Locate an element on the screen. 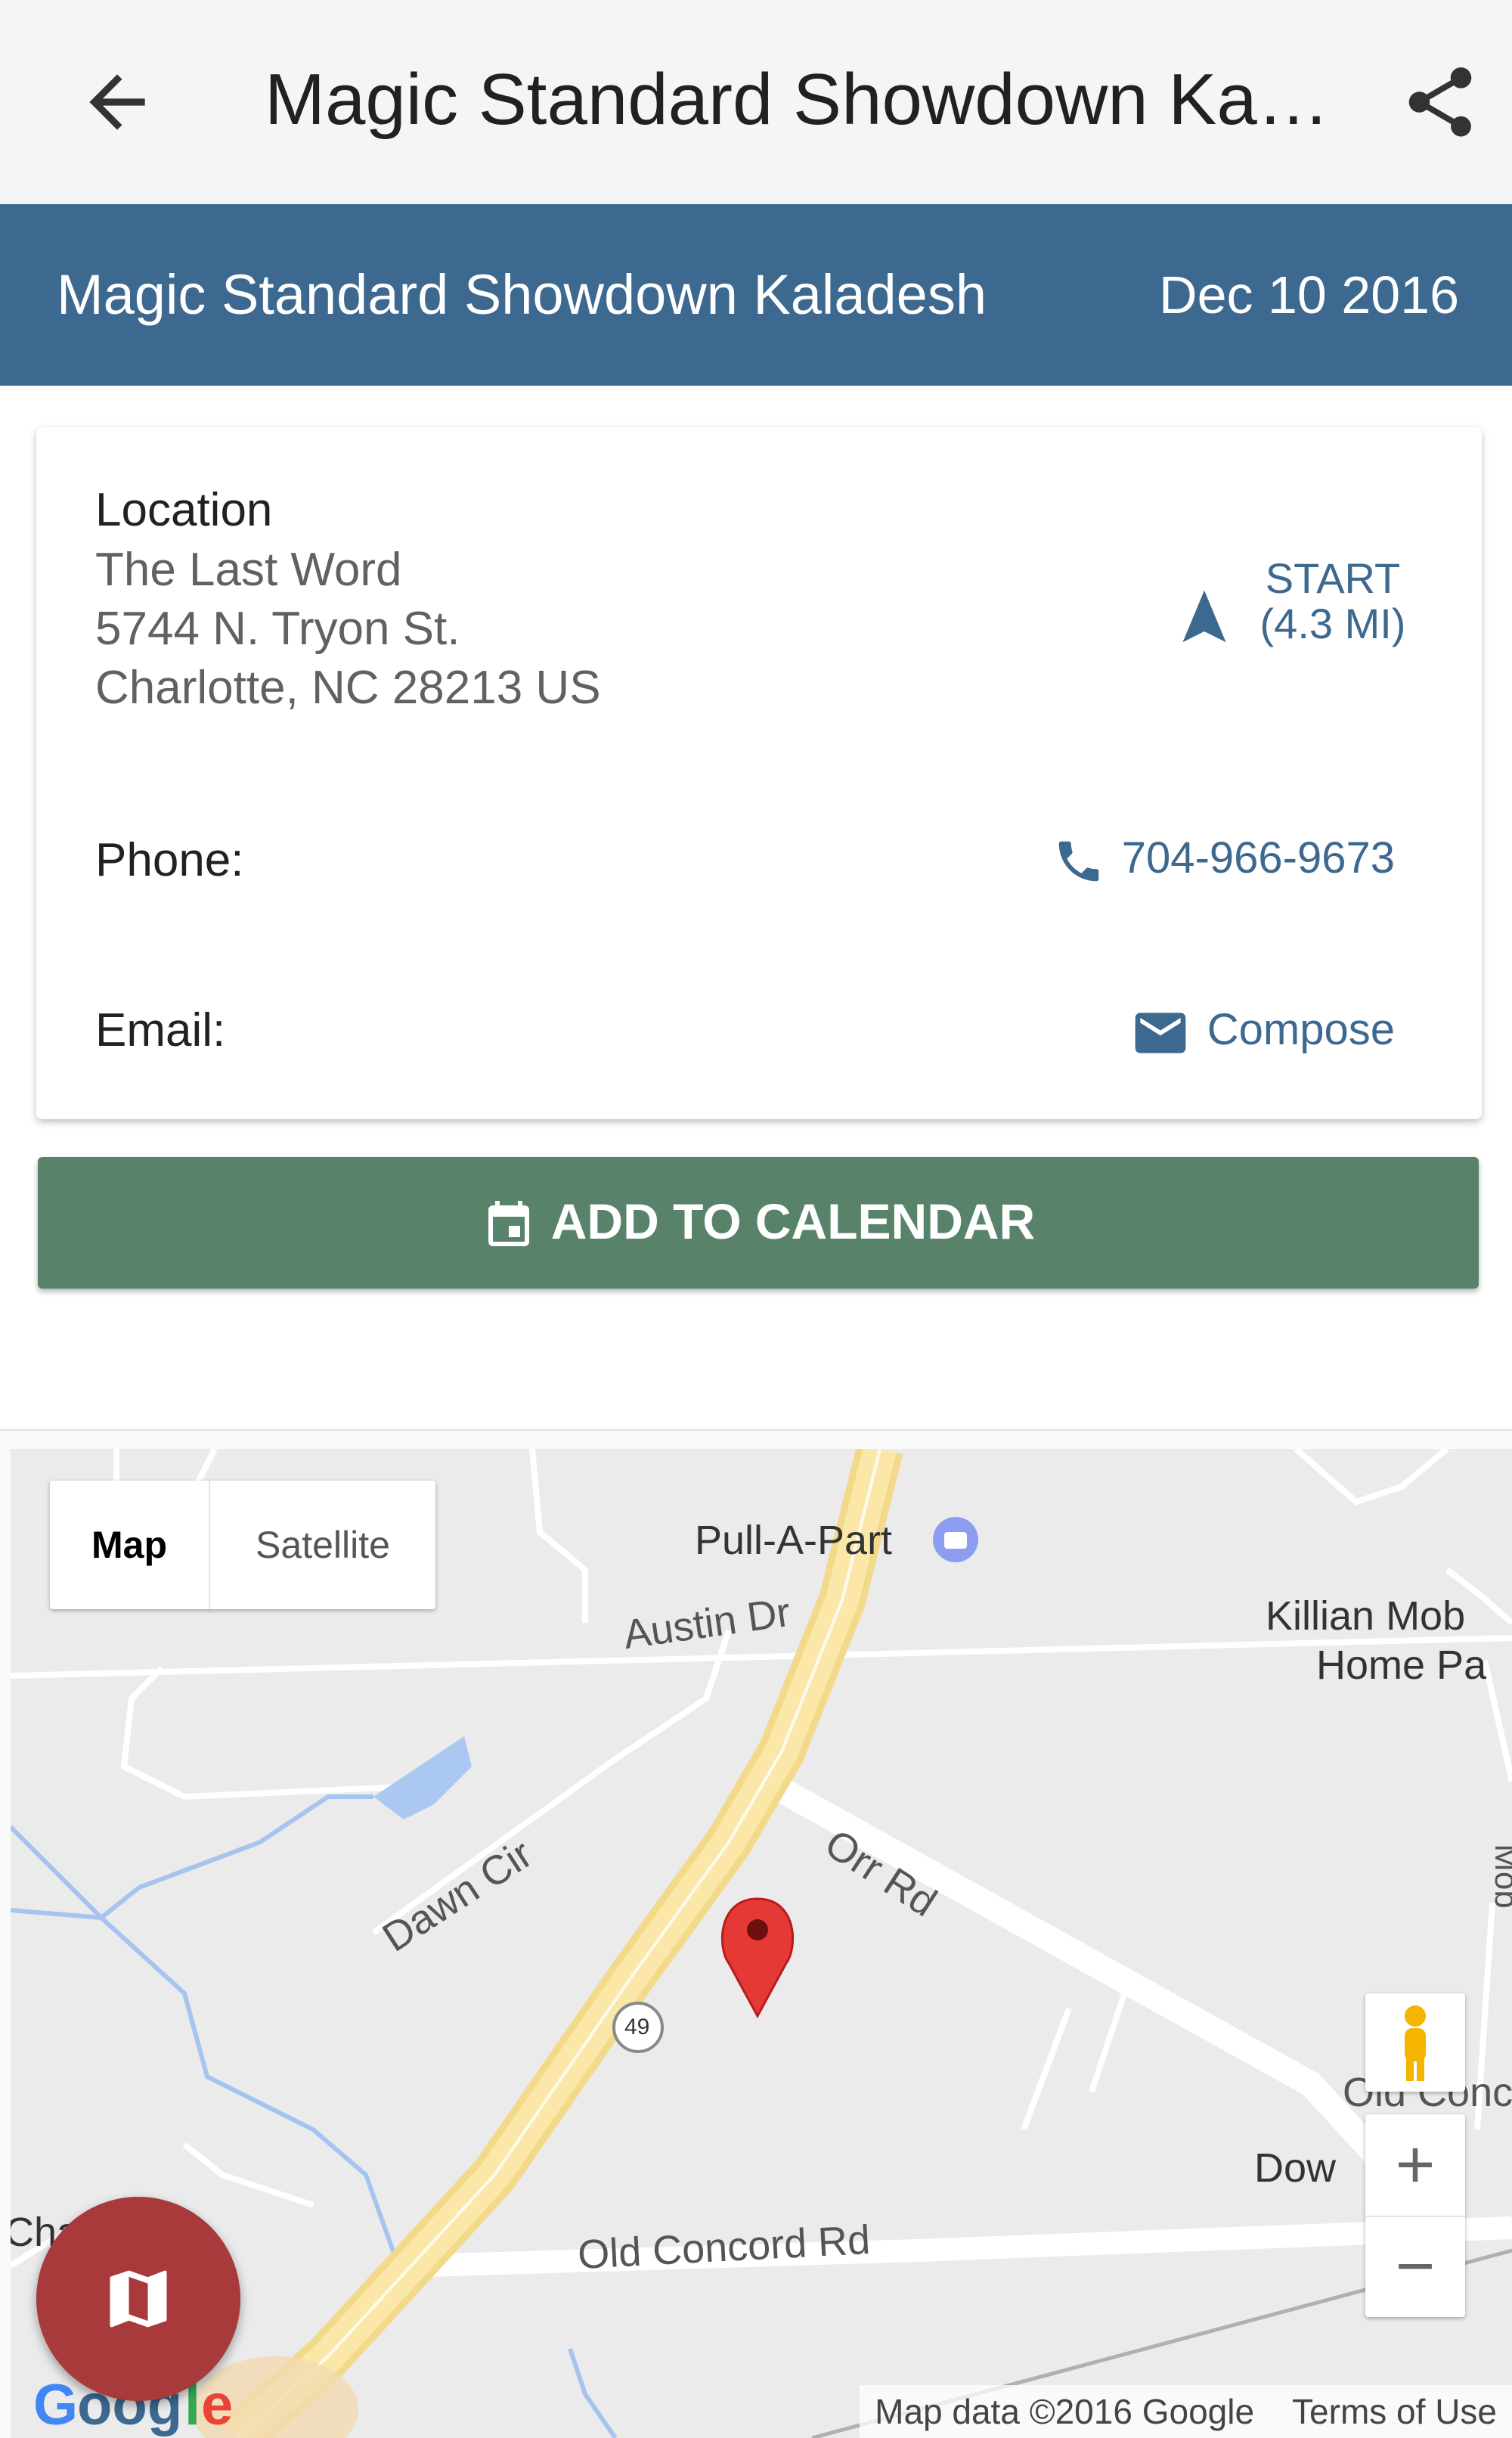  start-label-group: START (4.3 MI) is located at coordinates (1332, 601).